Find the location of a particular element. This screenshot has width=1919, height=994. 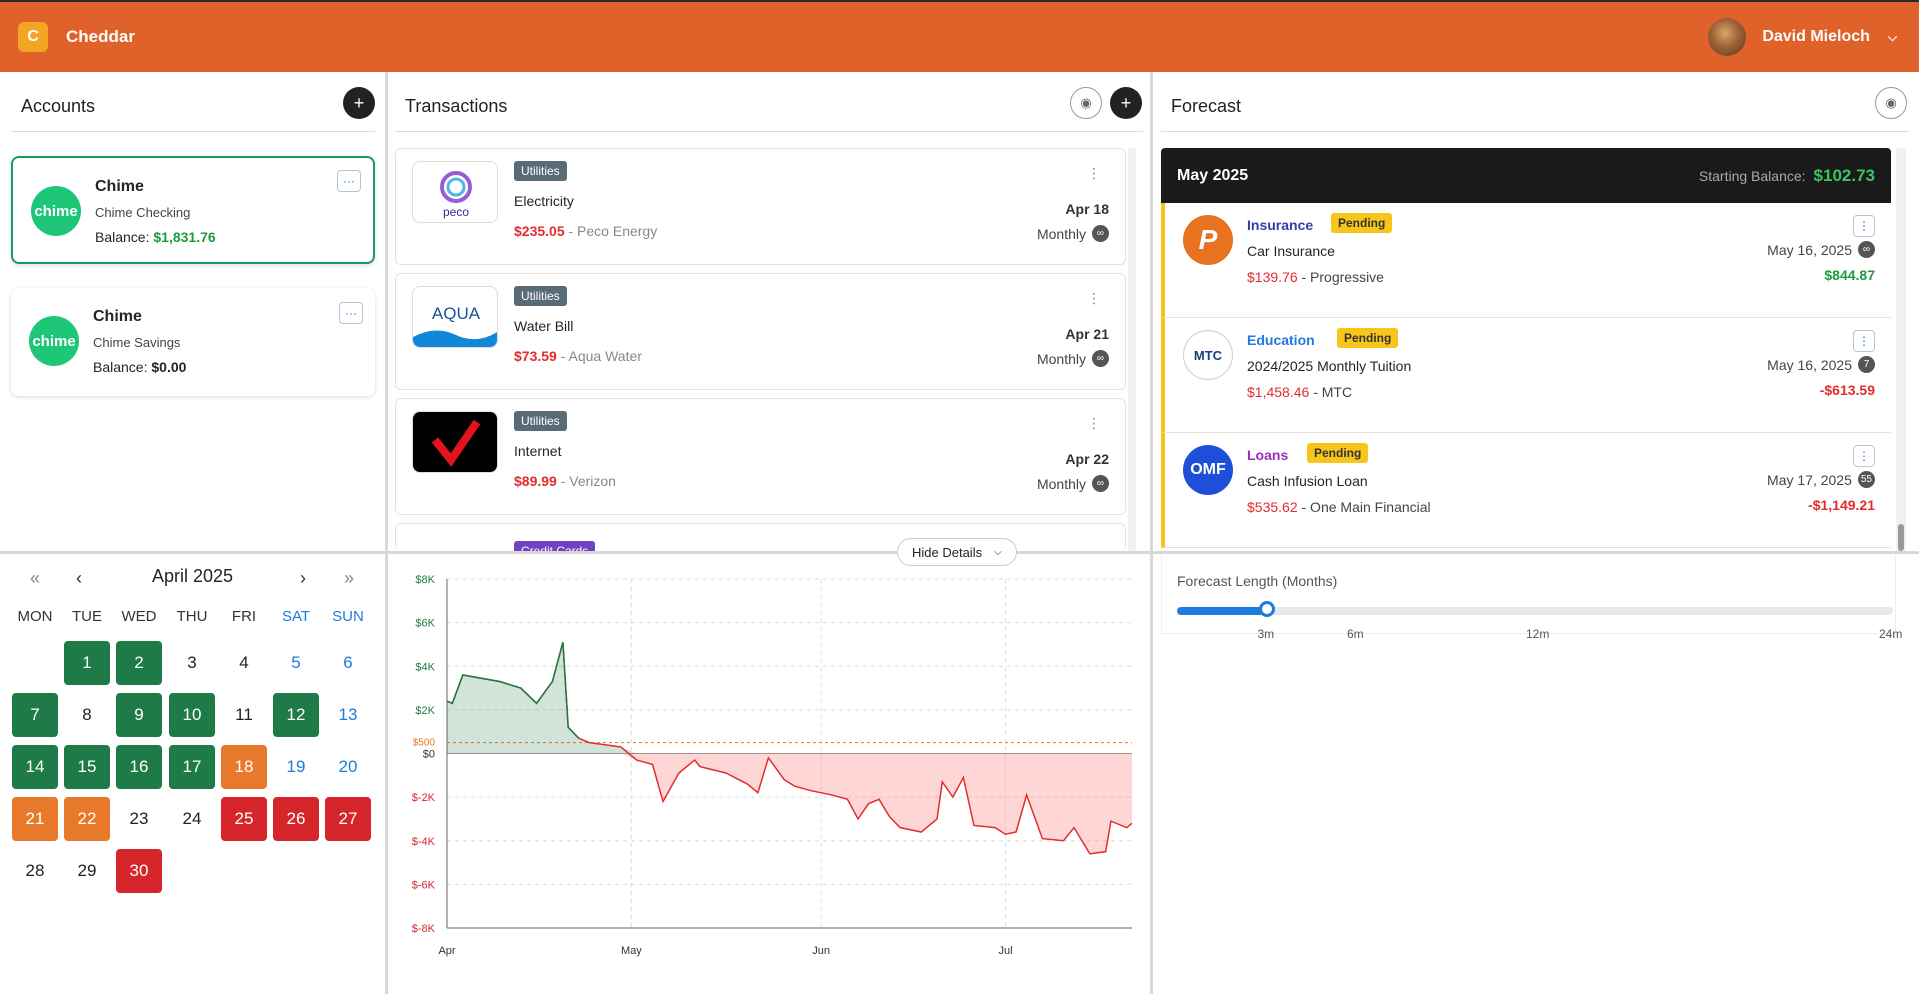

calendar-day: 19 is located at coordinates (296, 767).